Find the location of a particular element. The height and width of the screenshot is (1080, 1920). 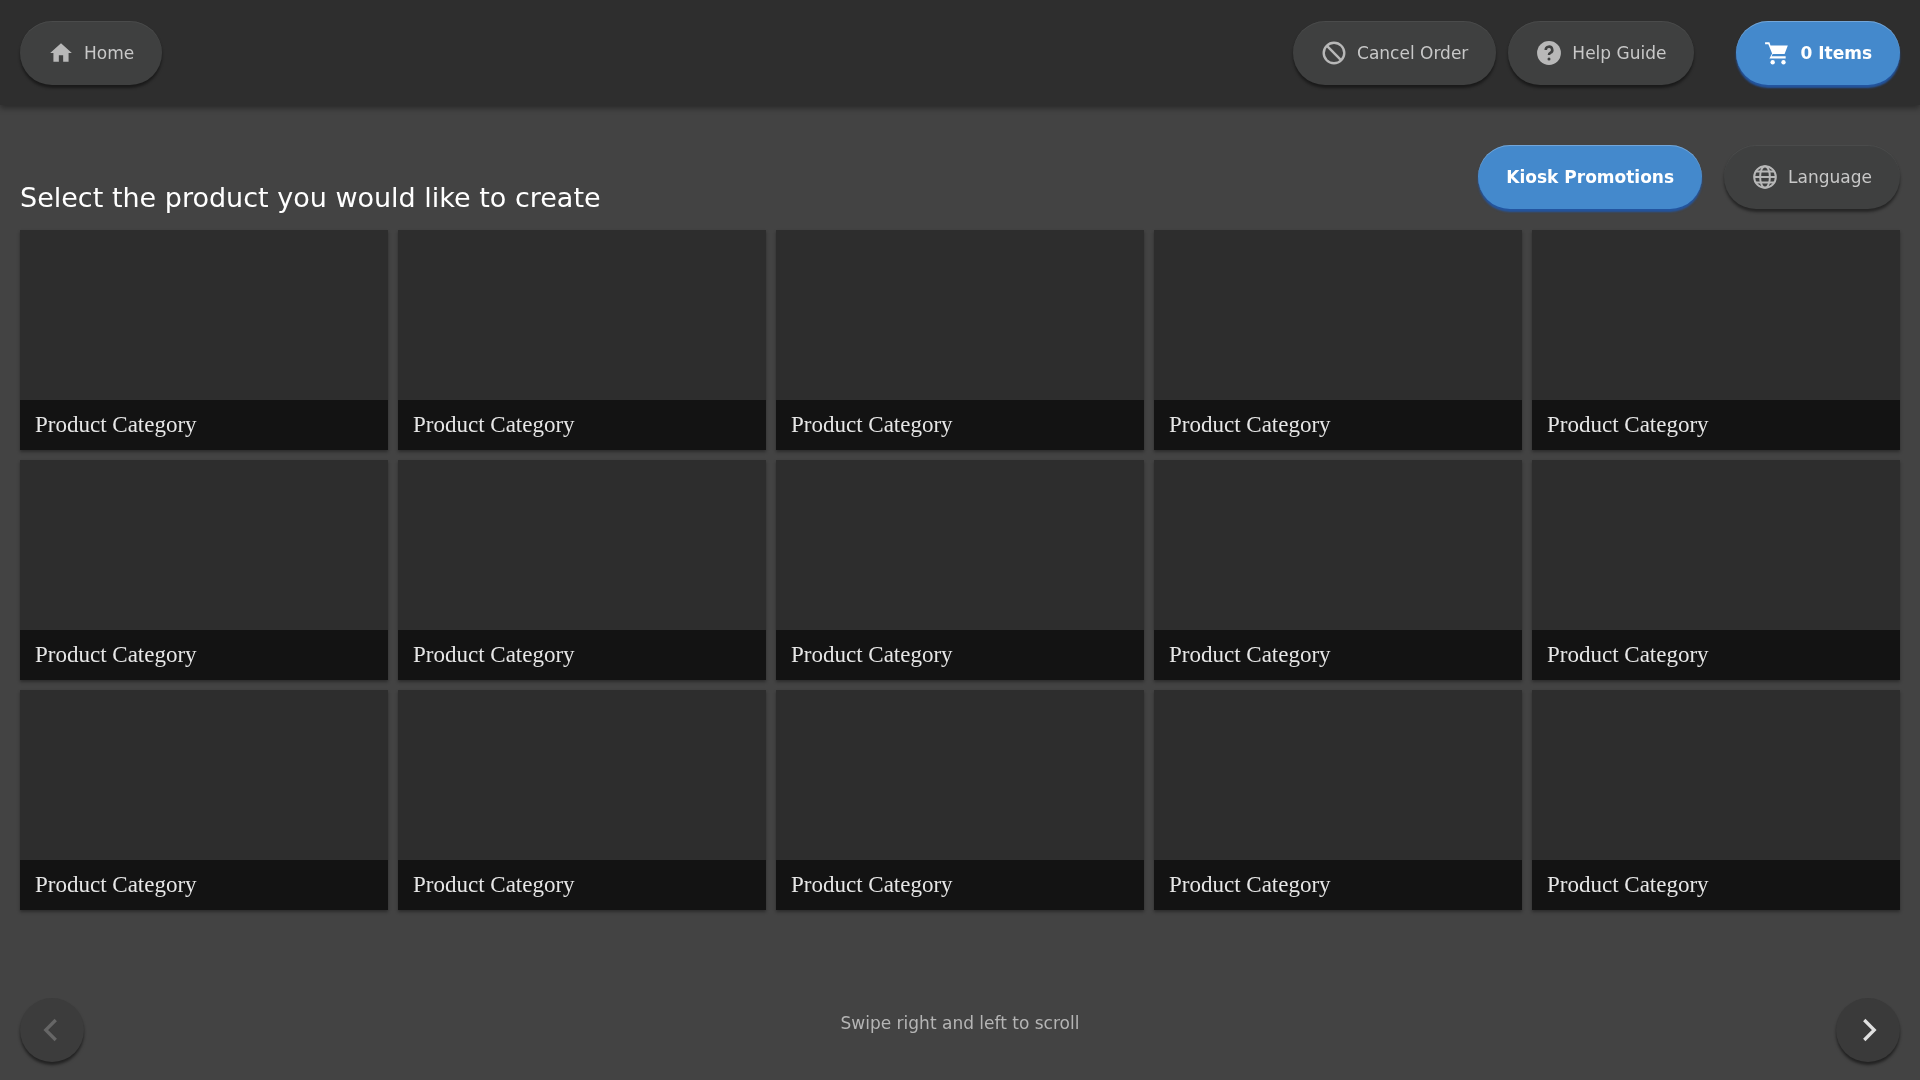

promotions-button: Kiosk Promotions is located at coordinates (1590, 177).